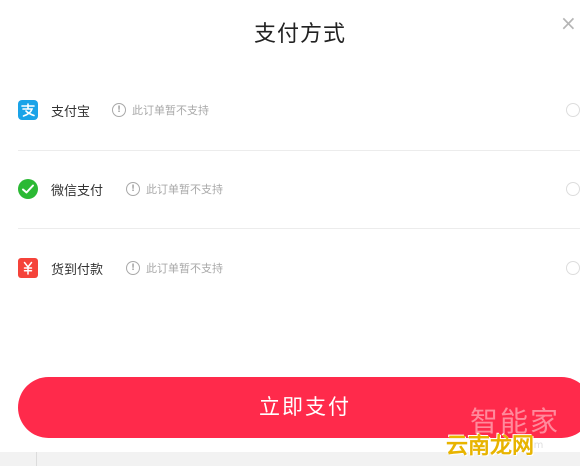  Describe the element at coordinates (299, 189) in the screenshot. I see `payment-method-wechat: 微信支付 ! 此订单暂不支持` at that location.